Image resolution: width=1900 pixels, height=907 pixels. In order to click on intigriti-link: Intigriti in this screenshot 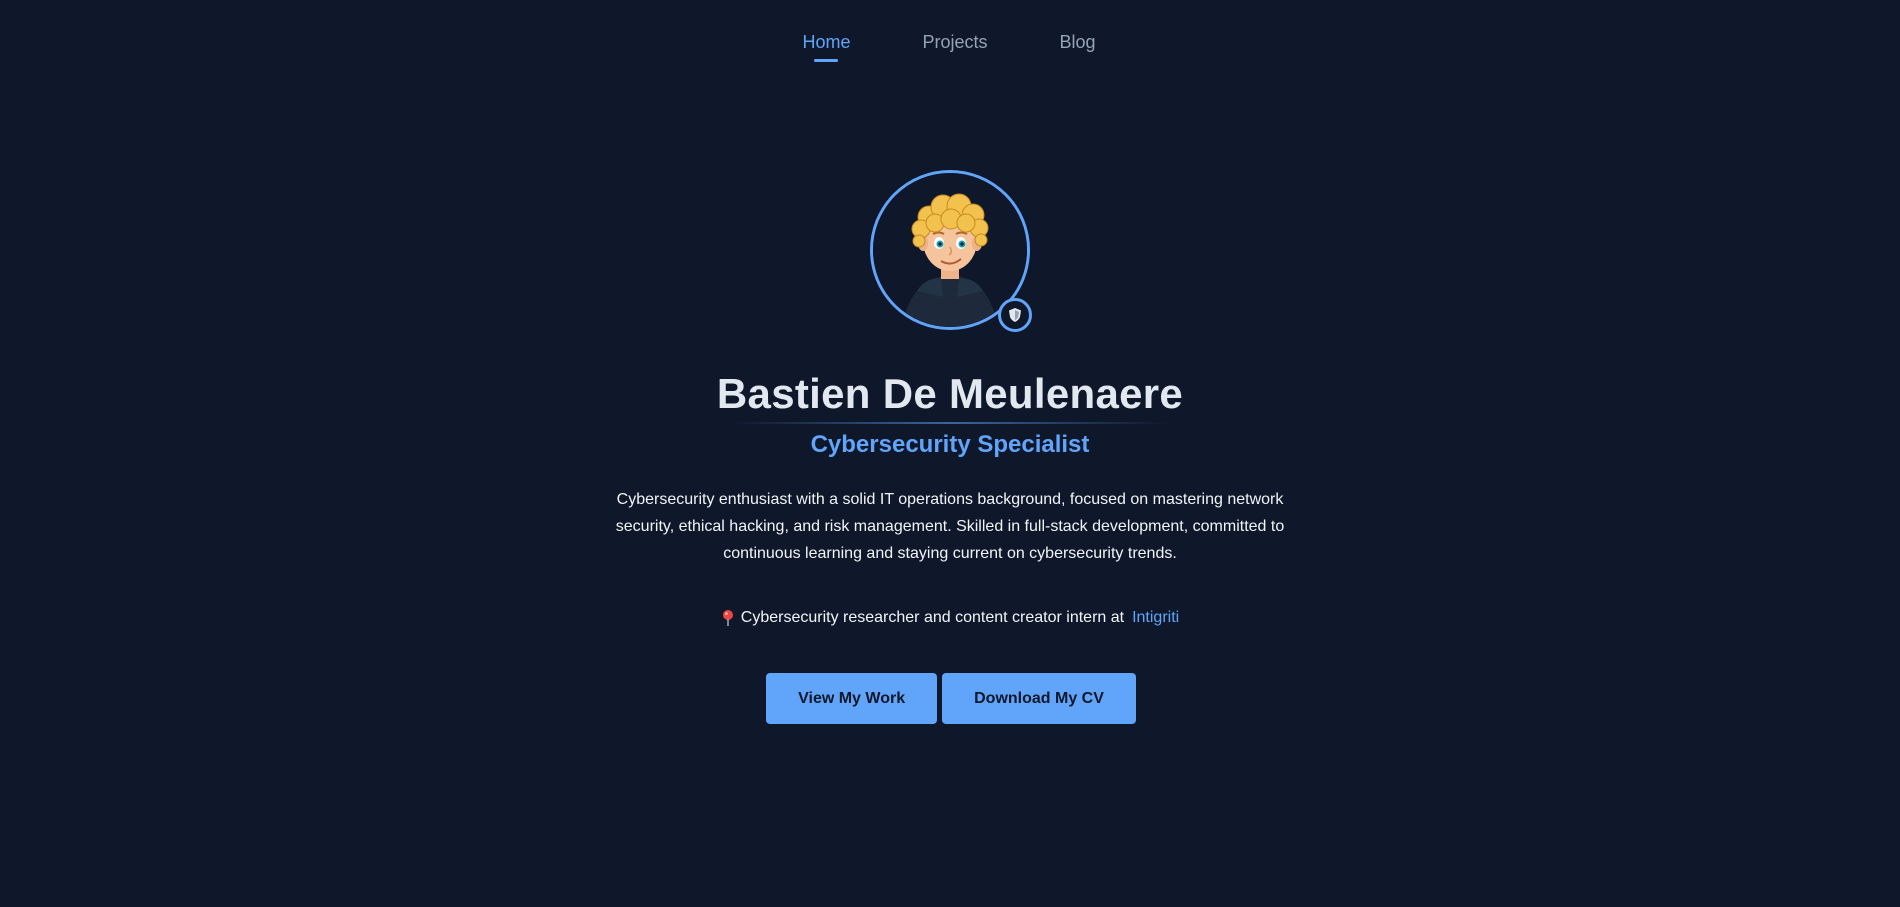, I will do `click(1155, 618)`.